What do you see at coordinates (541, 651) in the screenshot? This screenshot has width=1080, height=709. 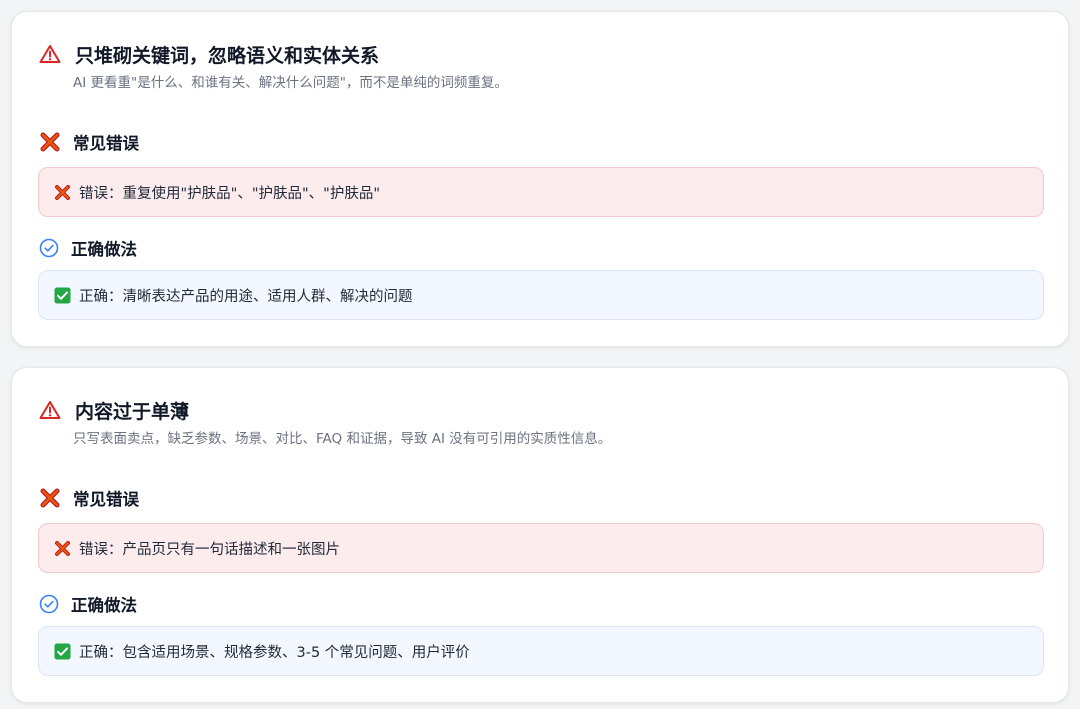 I see `right-example-box: 正确：包含适用场景、规格参数、3-5 个常见问题、用户评价` at bounding box center [541, 651].